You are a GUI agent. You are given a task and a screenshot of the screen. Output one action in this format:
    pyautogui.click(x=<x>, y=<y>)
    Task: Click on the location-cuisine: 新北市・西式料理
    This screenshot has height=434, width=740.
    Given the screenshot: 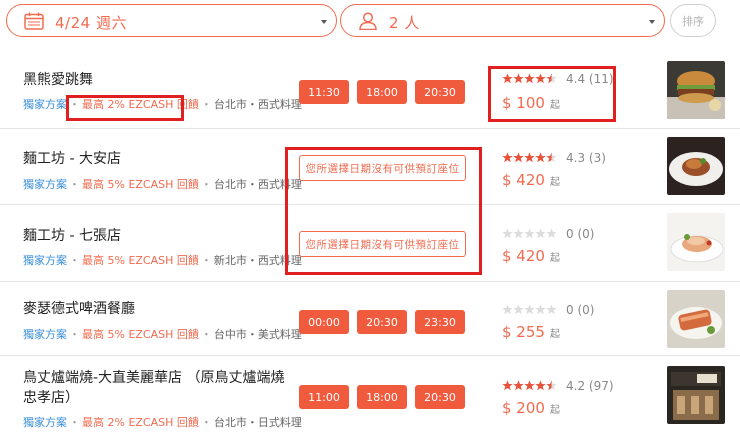 What is the action you would take?
    pyautogui.click(x=257, y=260)
    